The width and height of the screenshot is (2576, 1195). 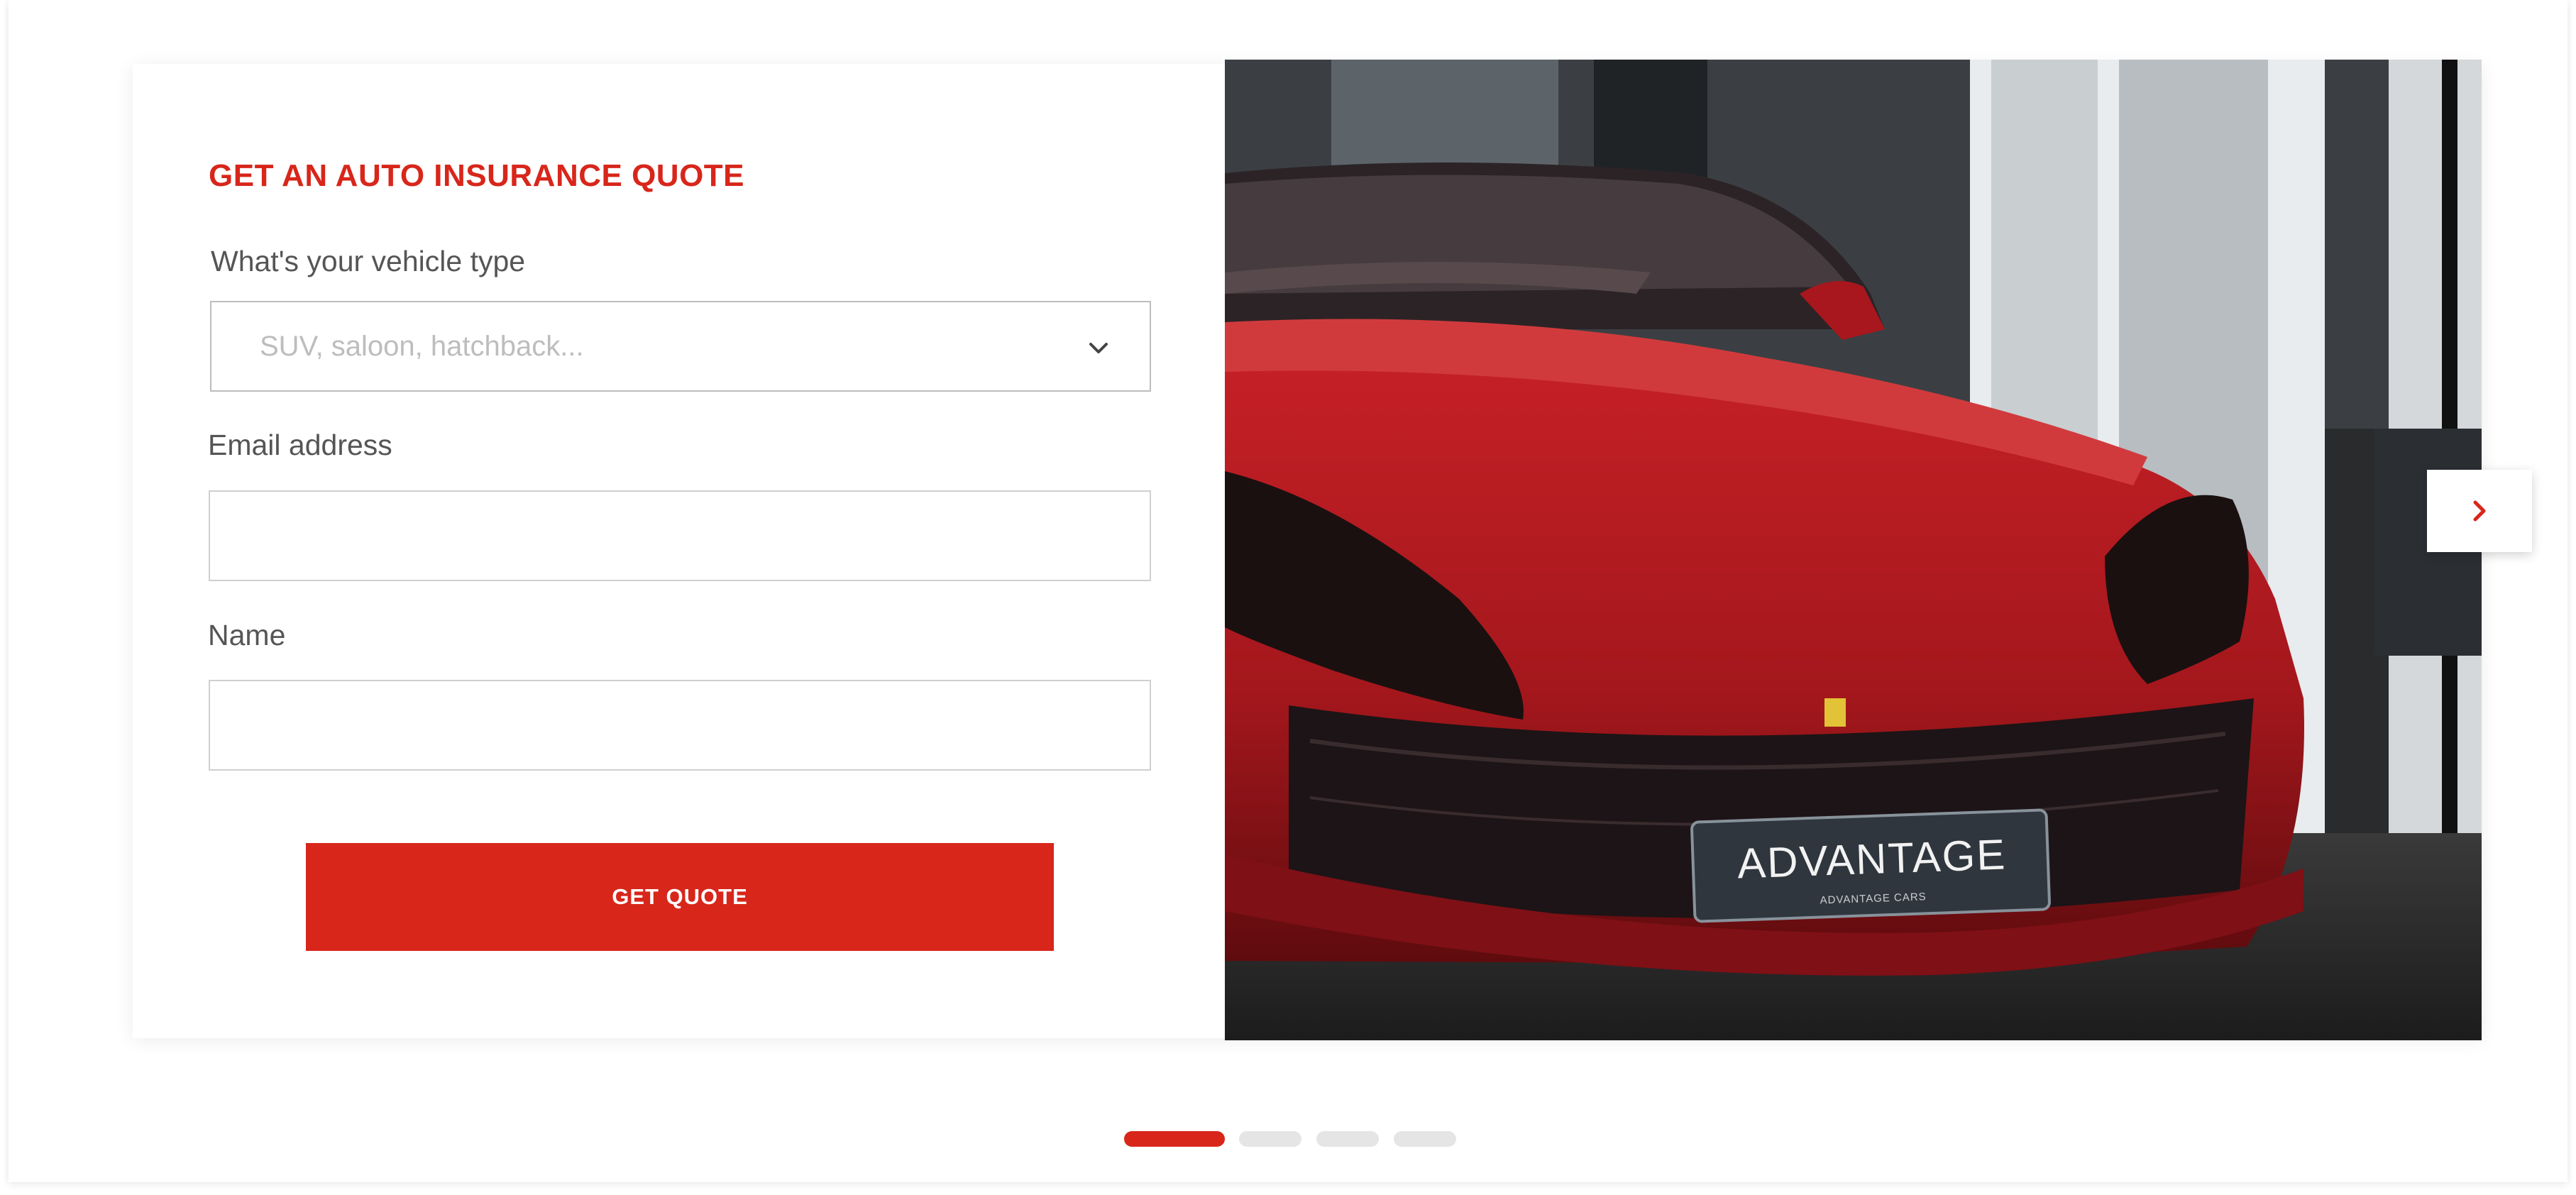 I want to click on name-field, so click(x=680, y=725).